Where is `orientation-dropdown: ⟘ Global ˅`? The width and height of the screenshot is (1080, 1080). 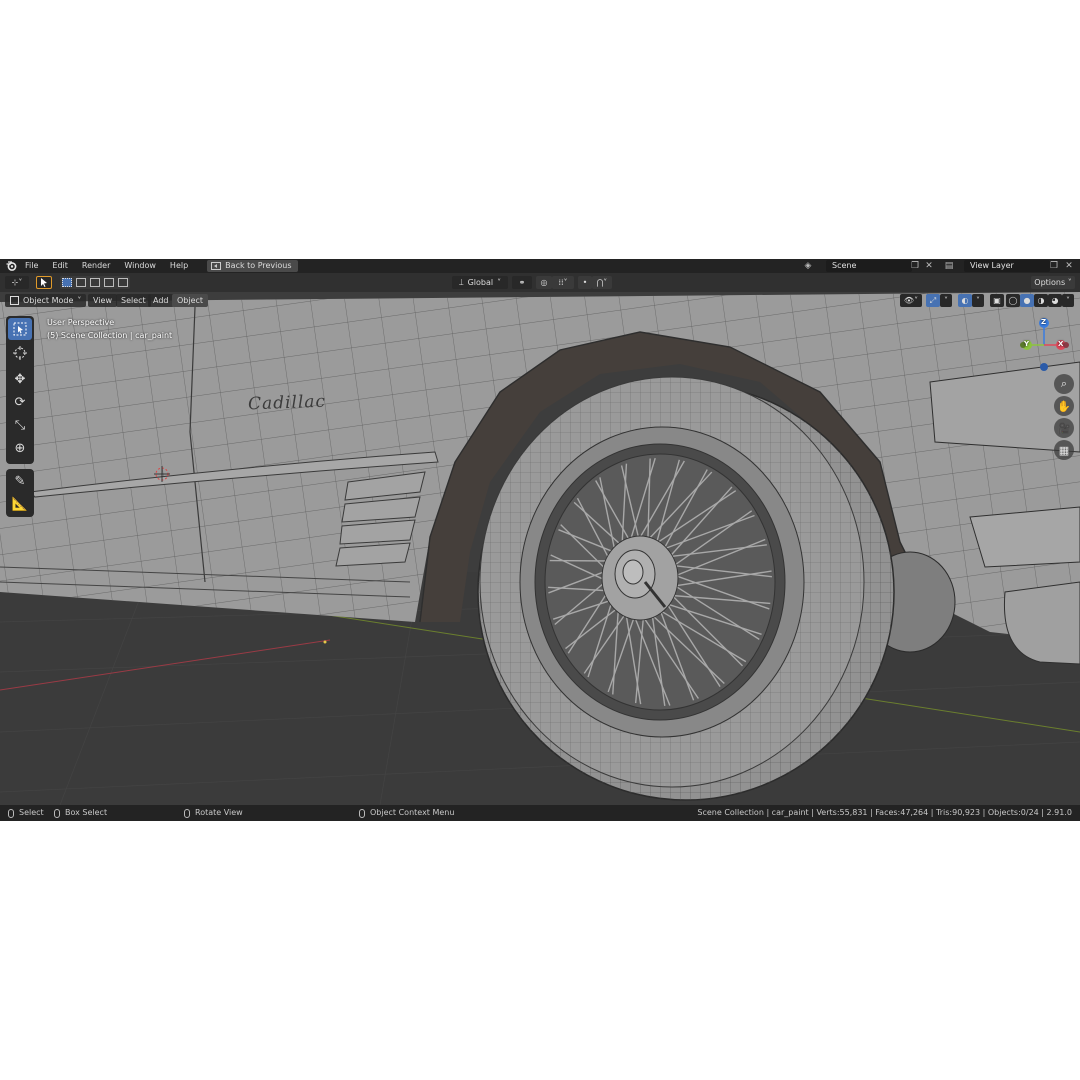 orientation-dropdown: ⟘ Global ˅ is located at coordinates (480, 282).